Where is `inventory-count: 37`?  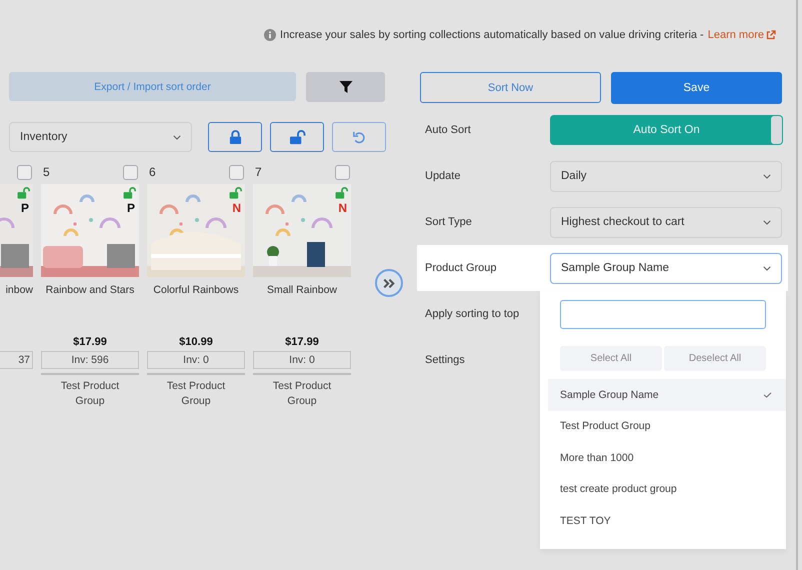
inventory-count: 37 is located at coordinates (16, 360).